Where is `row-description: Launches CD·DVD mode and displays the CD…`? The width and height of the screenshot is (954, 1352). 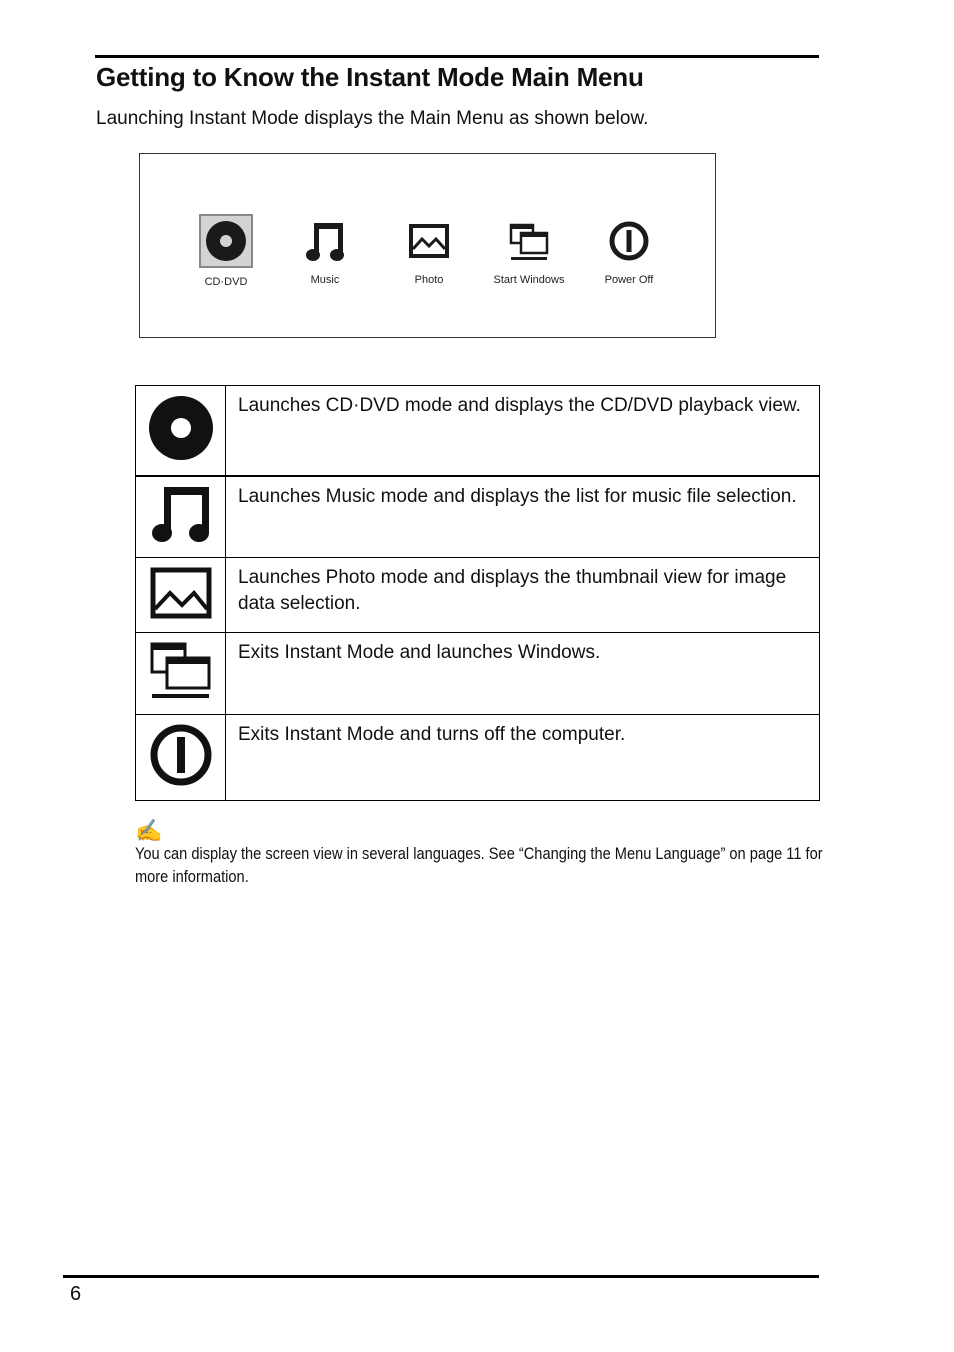
row-description: Launches CD·DVD mode and displays the CD… is located at coordinates (522, 431).